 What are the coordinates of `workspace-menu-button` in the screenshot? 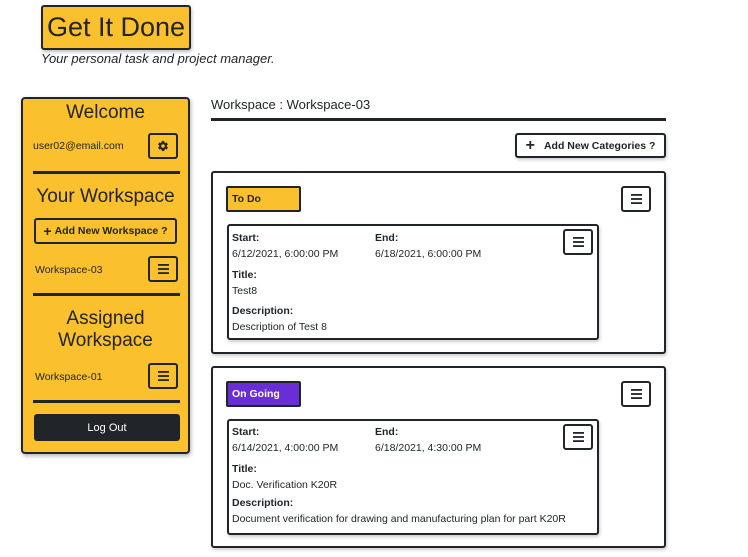 It's located at (163, 269).